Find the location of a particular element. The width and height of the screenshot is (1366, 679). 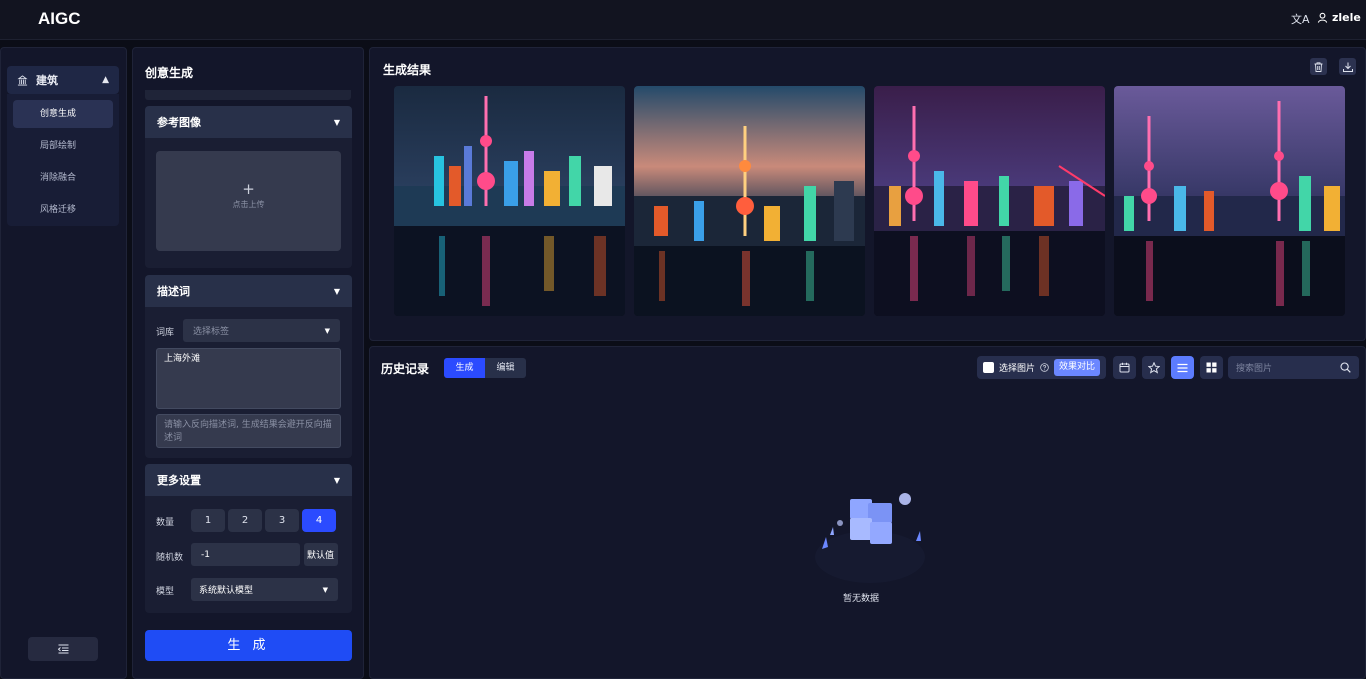

prompt-header: 描述词 ▼ is located at coordinates (248, 291).